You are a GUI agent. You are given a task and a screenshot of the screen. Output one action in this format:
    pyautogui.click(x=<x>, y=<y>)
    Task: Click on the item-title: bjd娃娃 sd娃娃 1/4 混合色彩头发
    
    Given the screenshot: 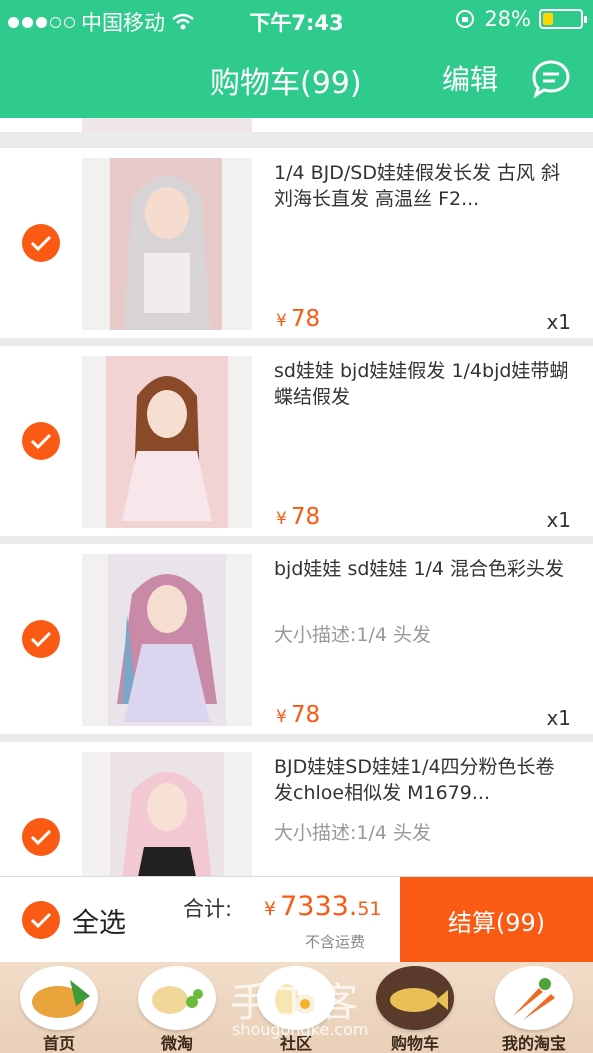 What is the action you would take?
    pyautogui.click(x=421, y=569)
    